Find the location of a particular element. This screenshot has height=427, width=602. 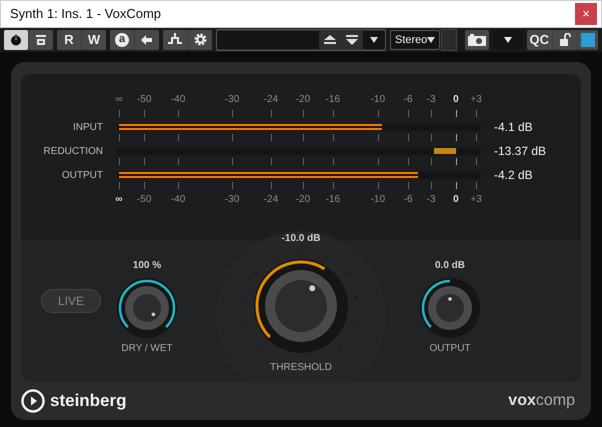

preset-dropdown is located at coordinates (374, 39).